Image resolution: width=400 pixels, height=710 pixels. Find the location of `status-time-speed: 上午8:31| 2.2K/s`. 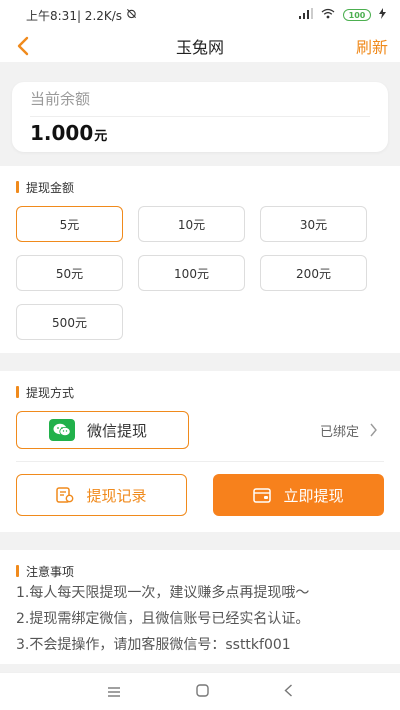

status-time-speed: 上午8:31| 2.2K/s is located at coordinates (74, 15).